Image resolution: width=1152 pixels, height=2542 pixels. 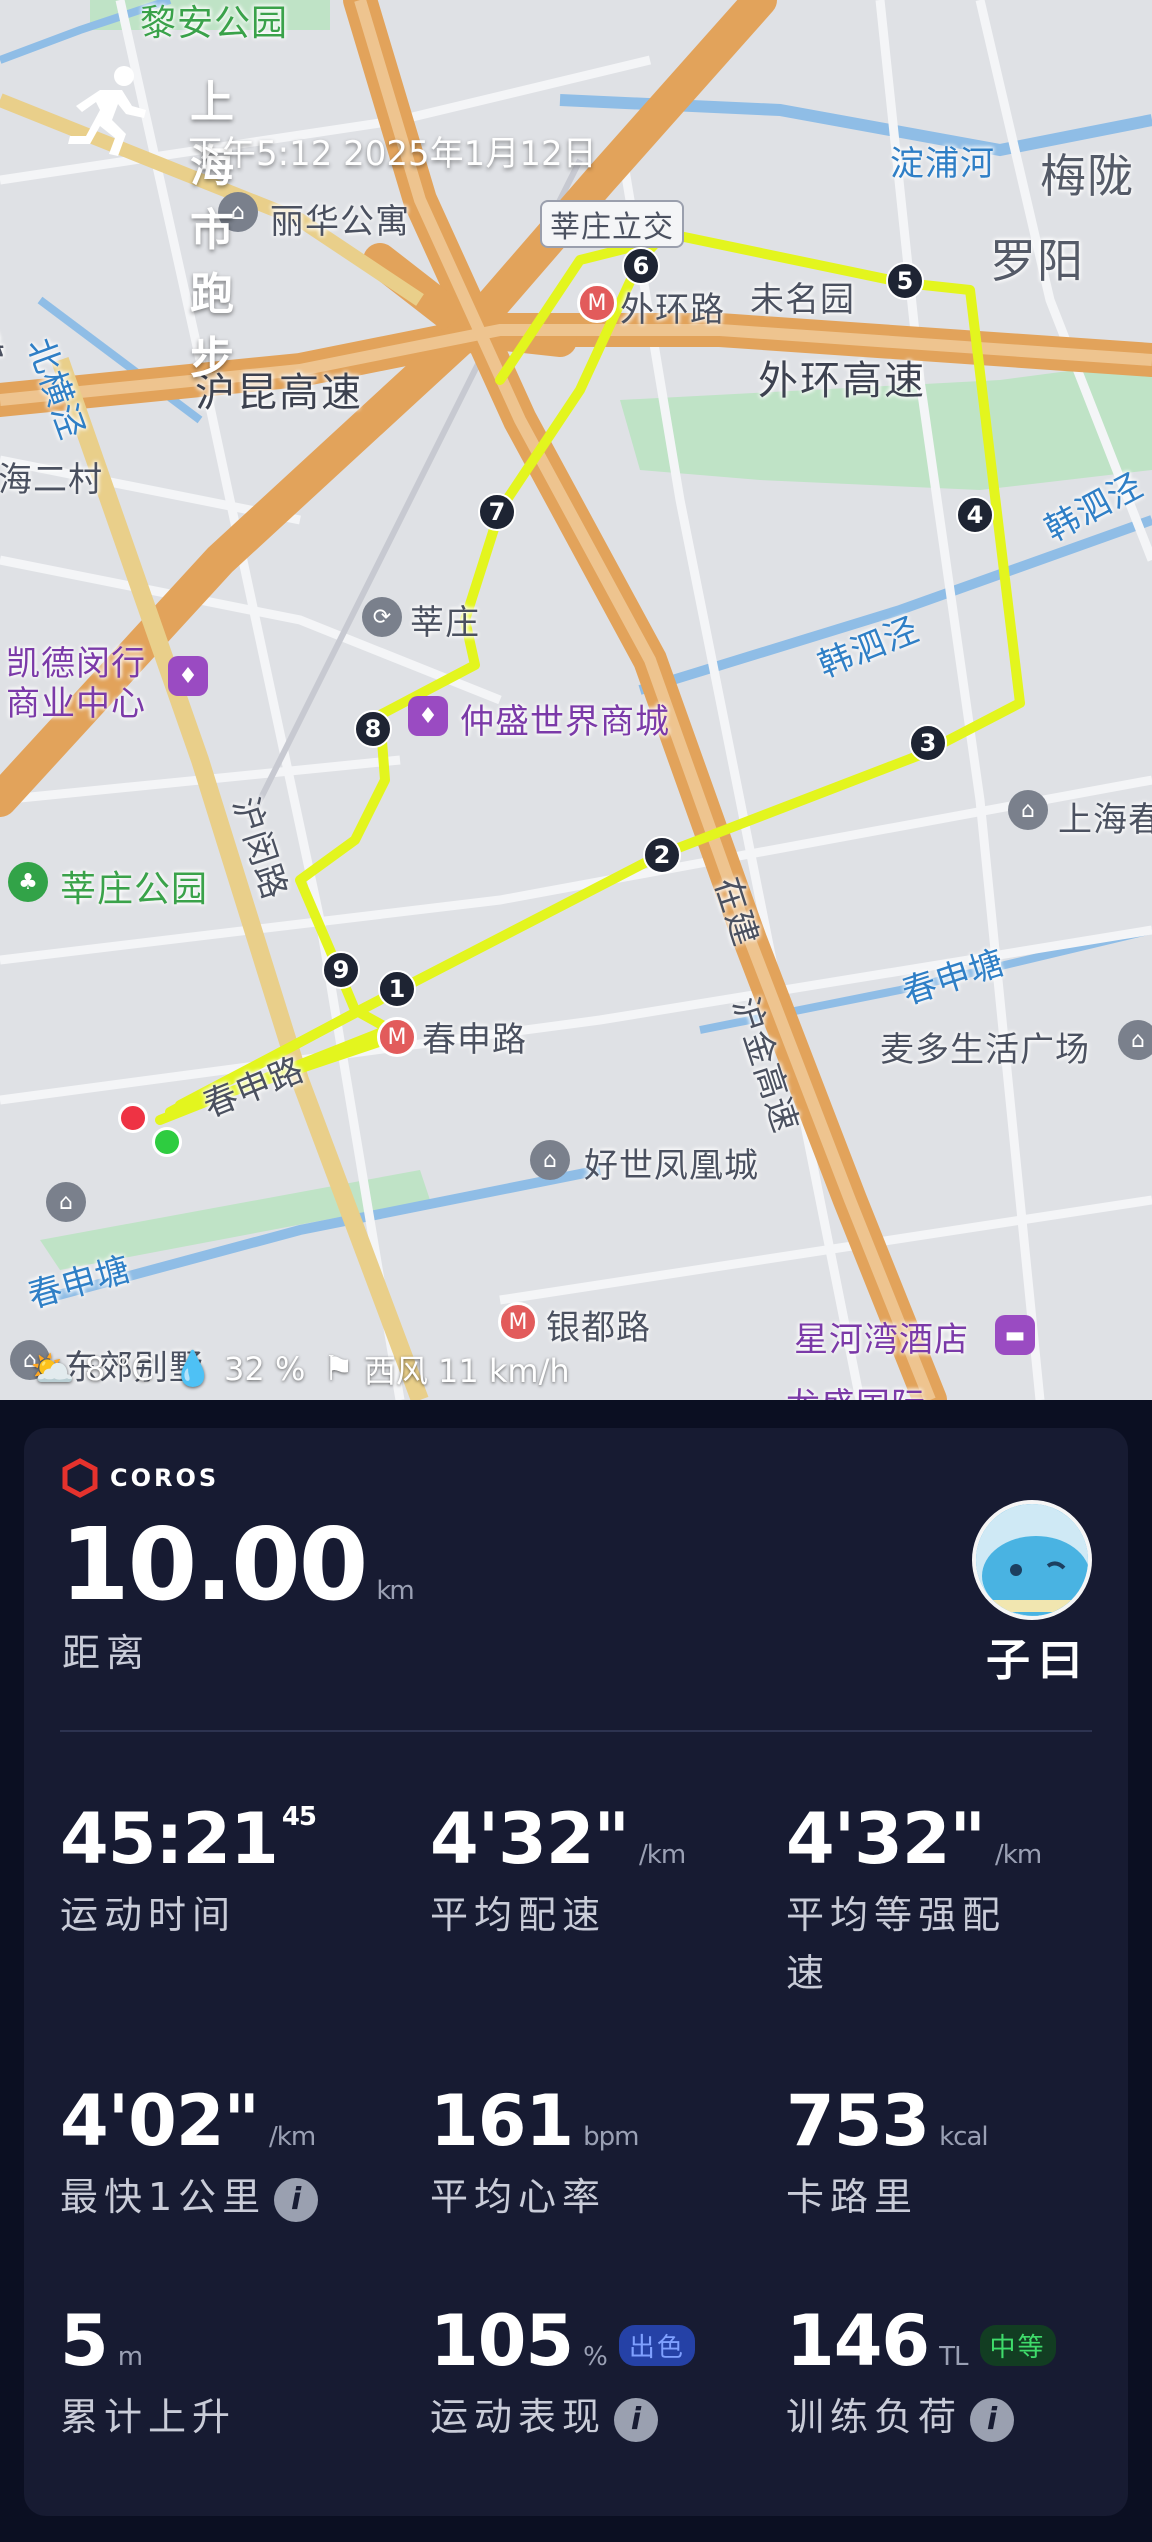 I want to click on stat-duration: 45:21 45 运动时间, so click(x=225, y=1871).